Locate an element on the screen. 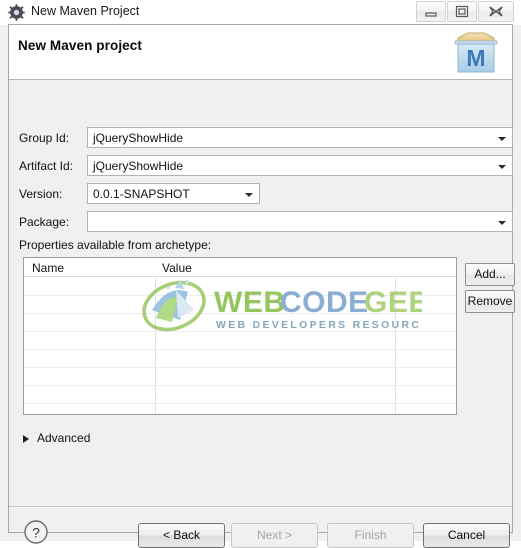 The width and height of the screenshot is (521, 548). help-icon: ? is located at coordinates (36, 532).